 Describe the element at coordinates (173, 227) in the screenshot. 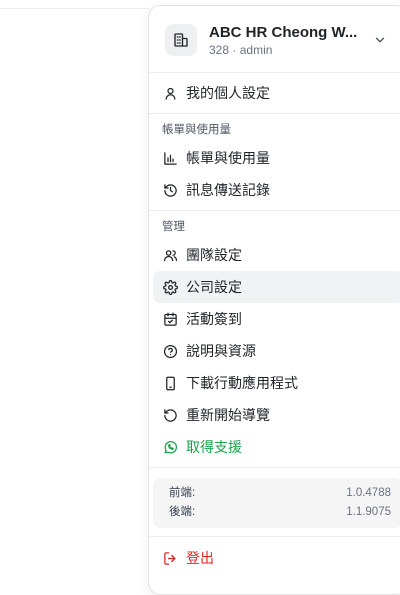

I see `manage-section-title: 管理` at that location.